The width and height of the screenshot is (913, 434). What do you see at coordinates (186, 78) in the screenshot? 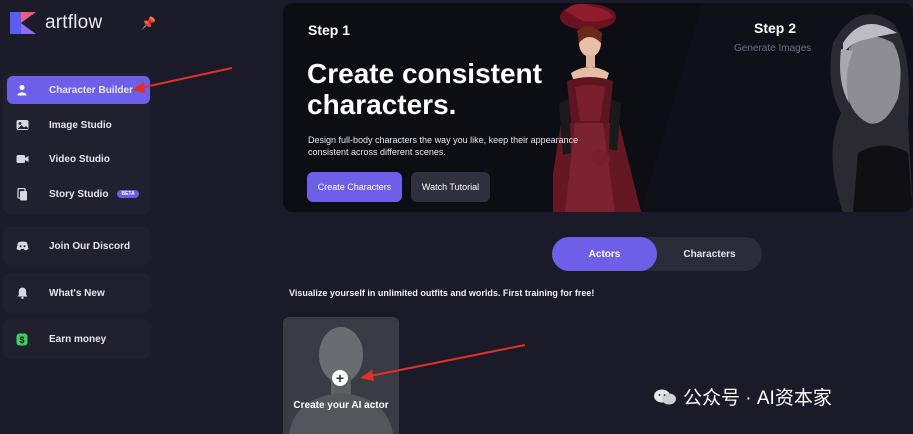
I see `arrow-line-sidebar` at bounding box center [186, 78].